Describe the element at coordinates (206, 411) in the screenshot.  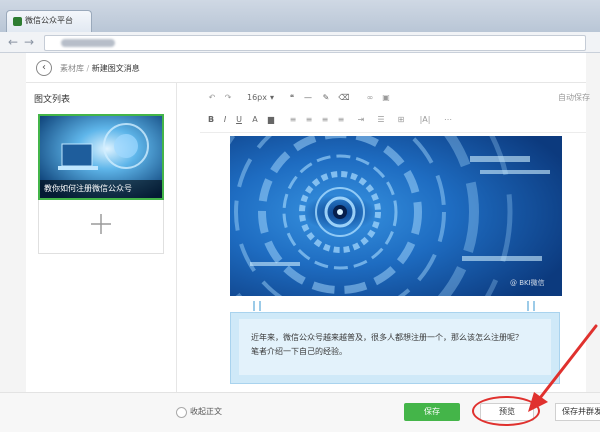
I see `collapse-body-label: 收起正文` at that location.